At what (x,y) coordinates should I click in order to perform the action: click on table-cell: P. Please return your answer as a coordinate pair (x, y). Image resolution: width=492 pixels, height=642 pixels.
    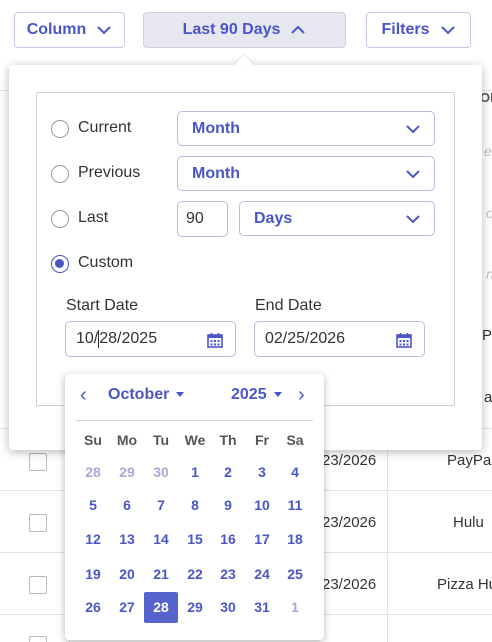
    Looking at the image, I should click on (487, 335).